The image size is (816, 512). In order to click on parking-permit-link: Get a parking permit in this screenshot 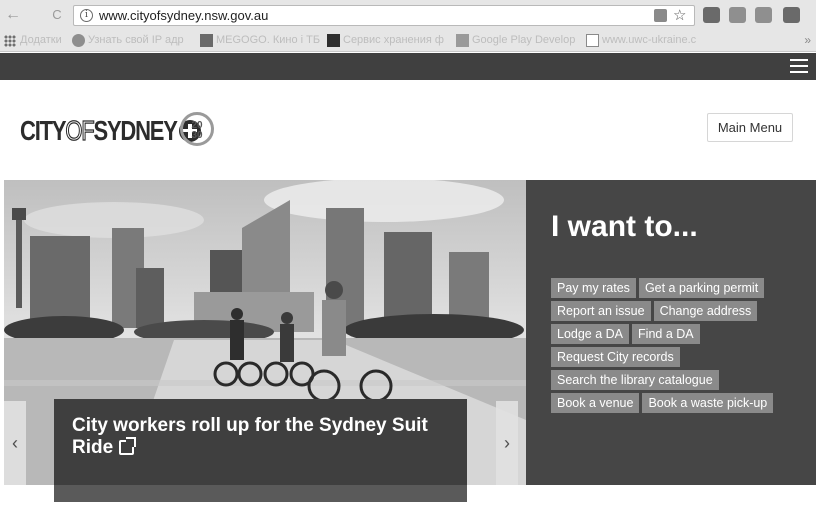, I will do `click(701, 288)`.